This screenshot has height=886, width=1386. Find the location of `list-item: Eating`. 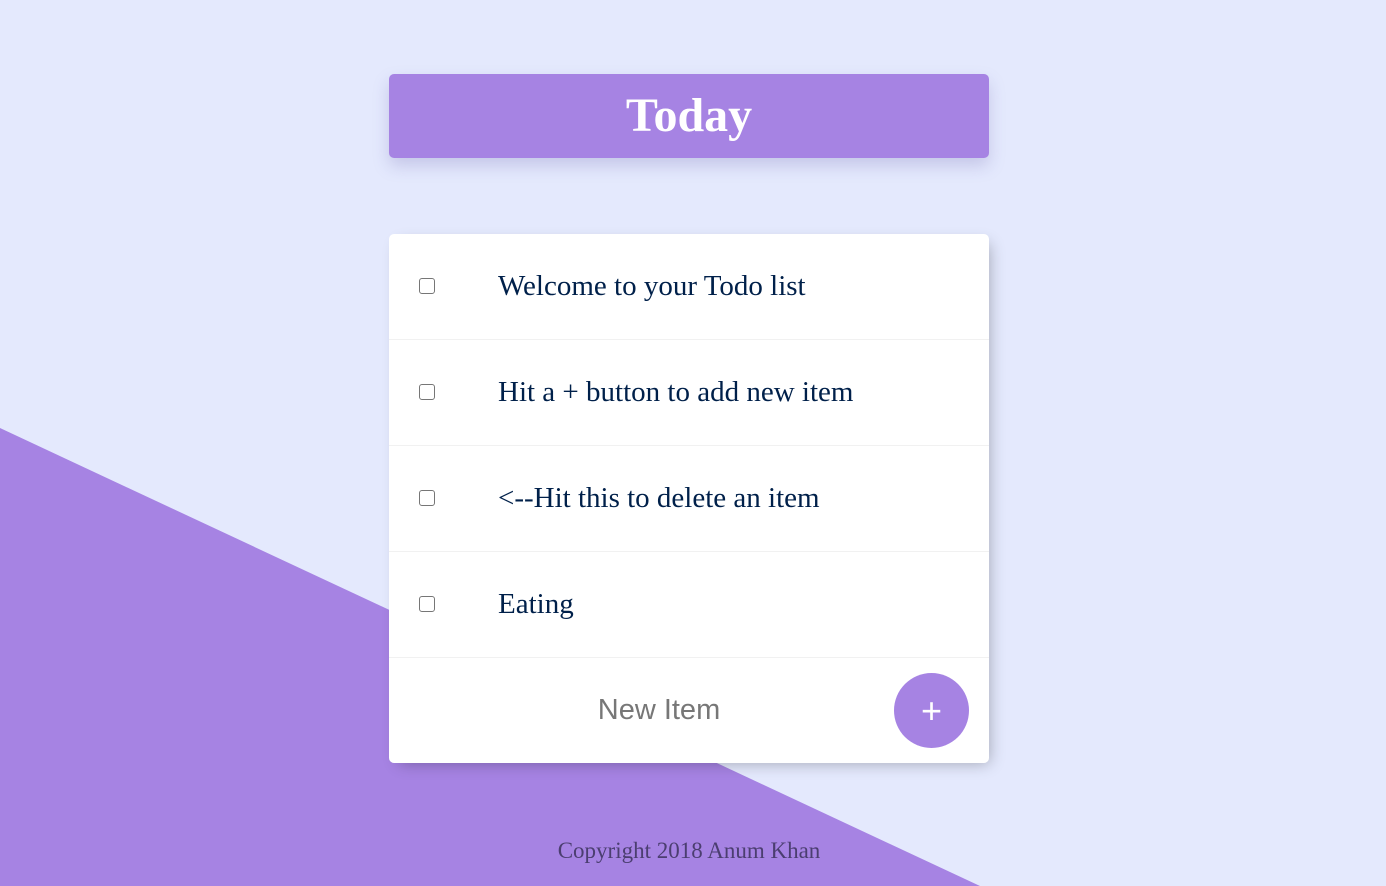

list-item: Eating is located at coordinates (689, 605).